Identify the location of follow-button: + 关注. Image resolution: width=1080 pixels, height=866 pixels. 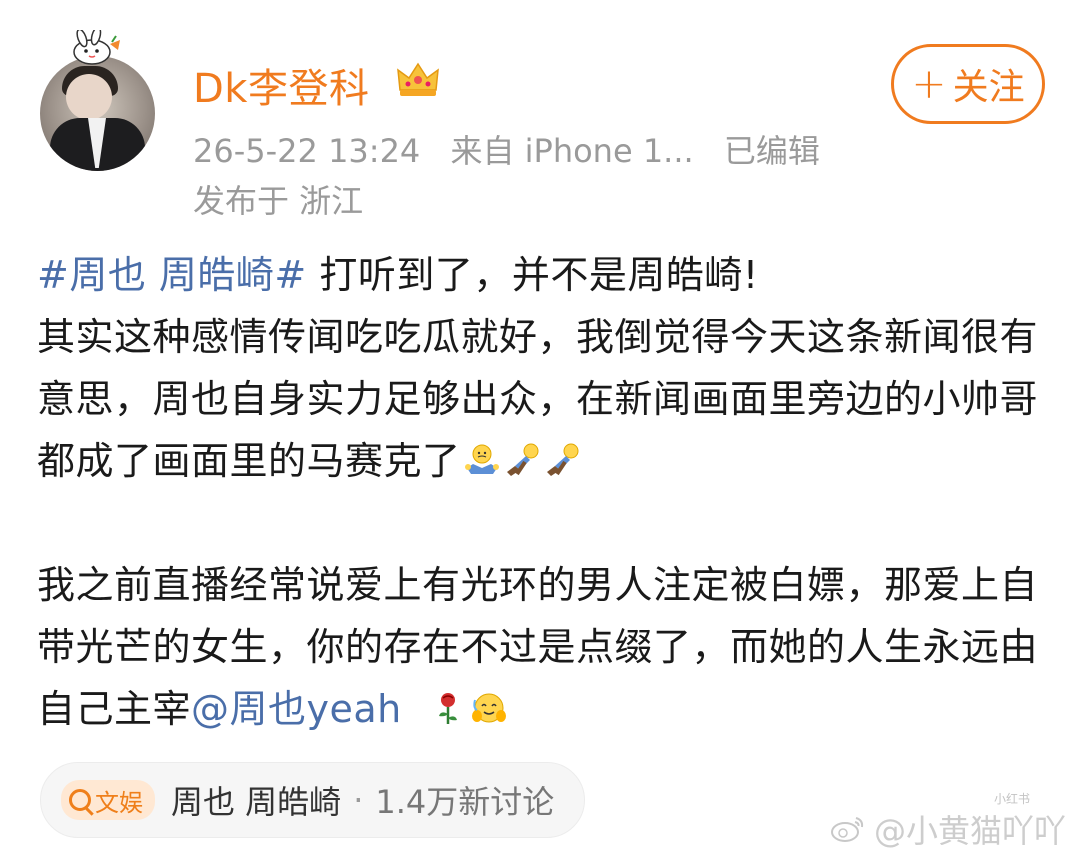
(968, 84).